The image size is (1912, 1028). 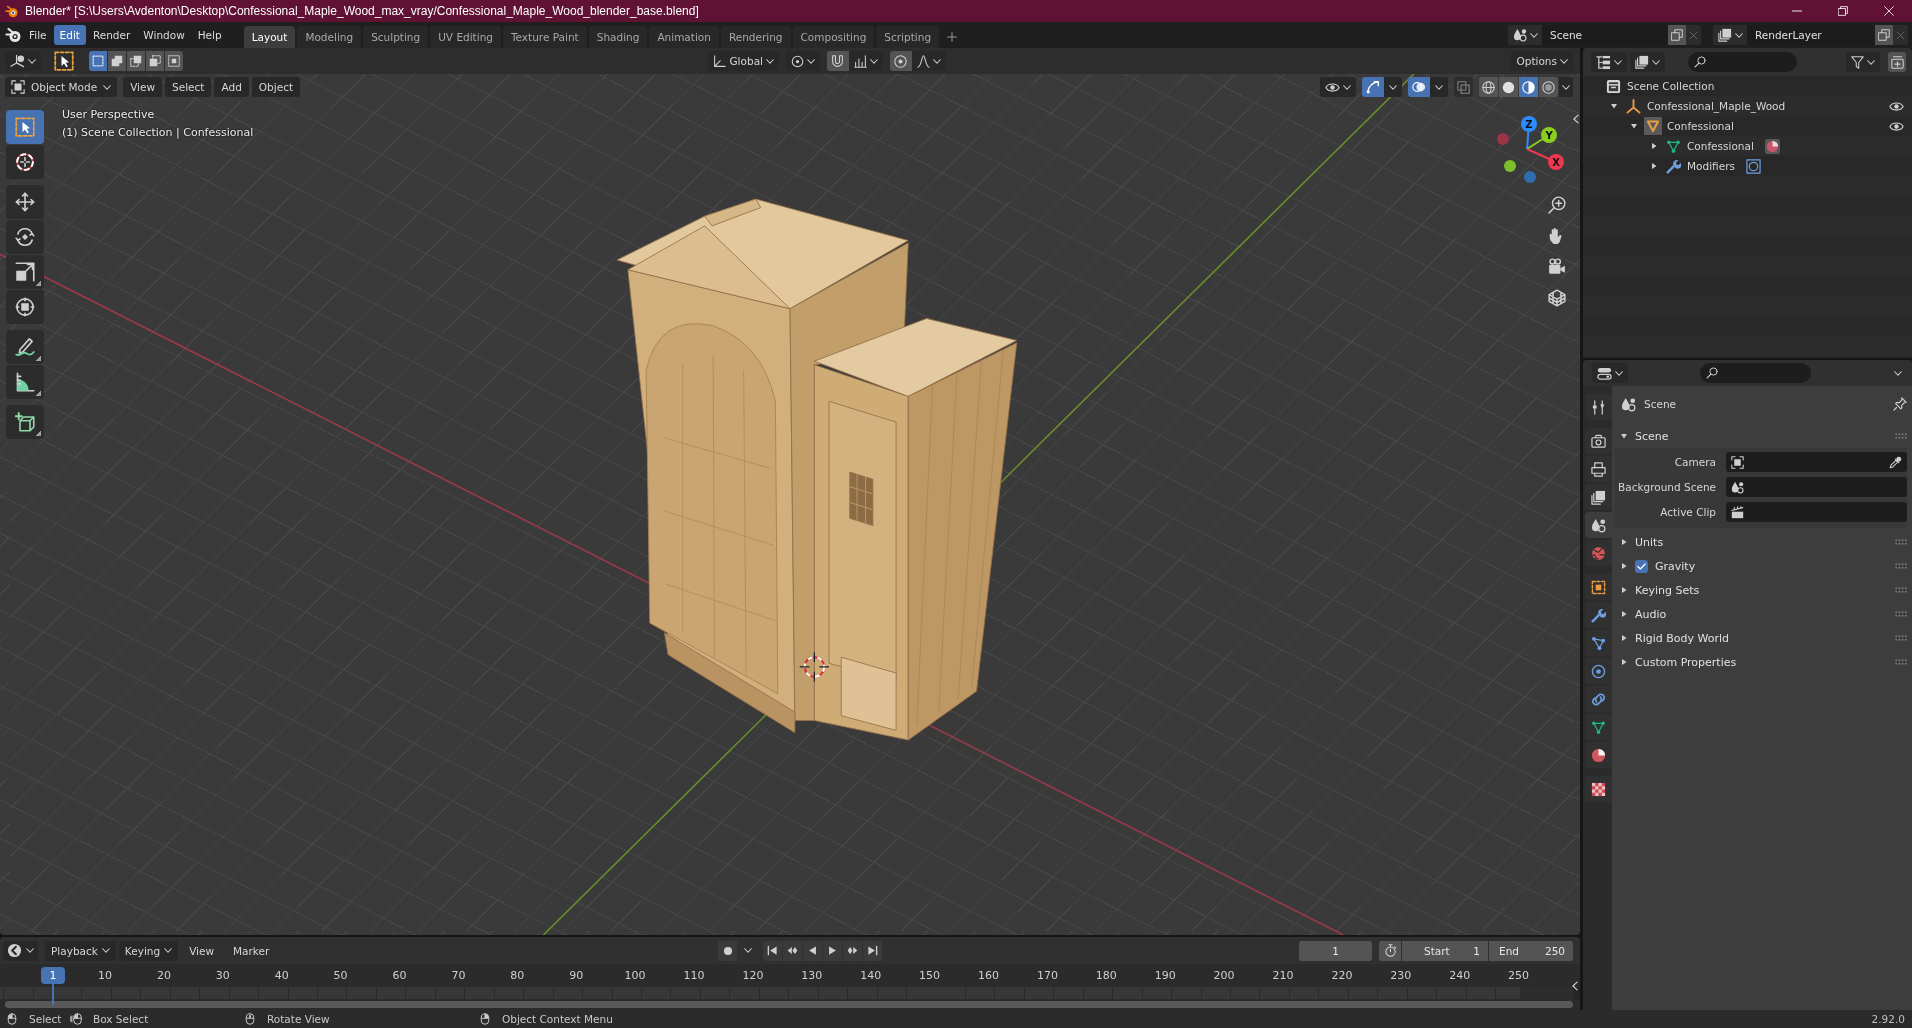 What do you see at coordinates (1463, 87) in the screenshot?
I see `xray-toggle` at bounding box center [1463, 87].